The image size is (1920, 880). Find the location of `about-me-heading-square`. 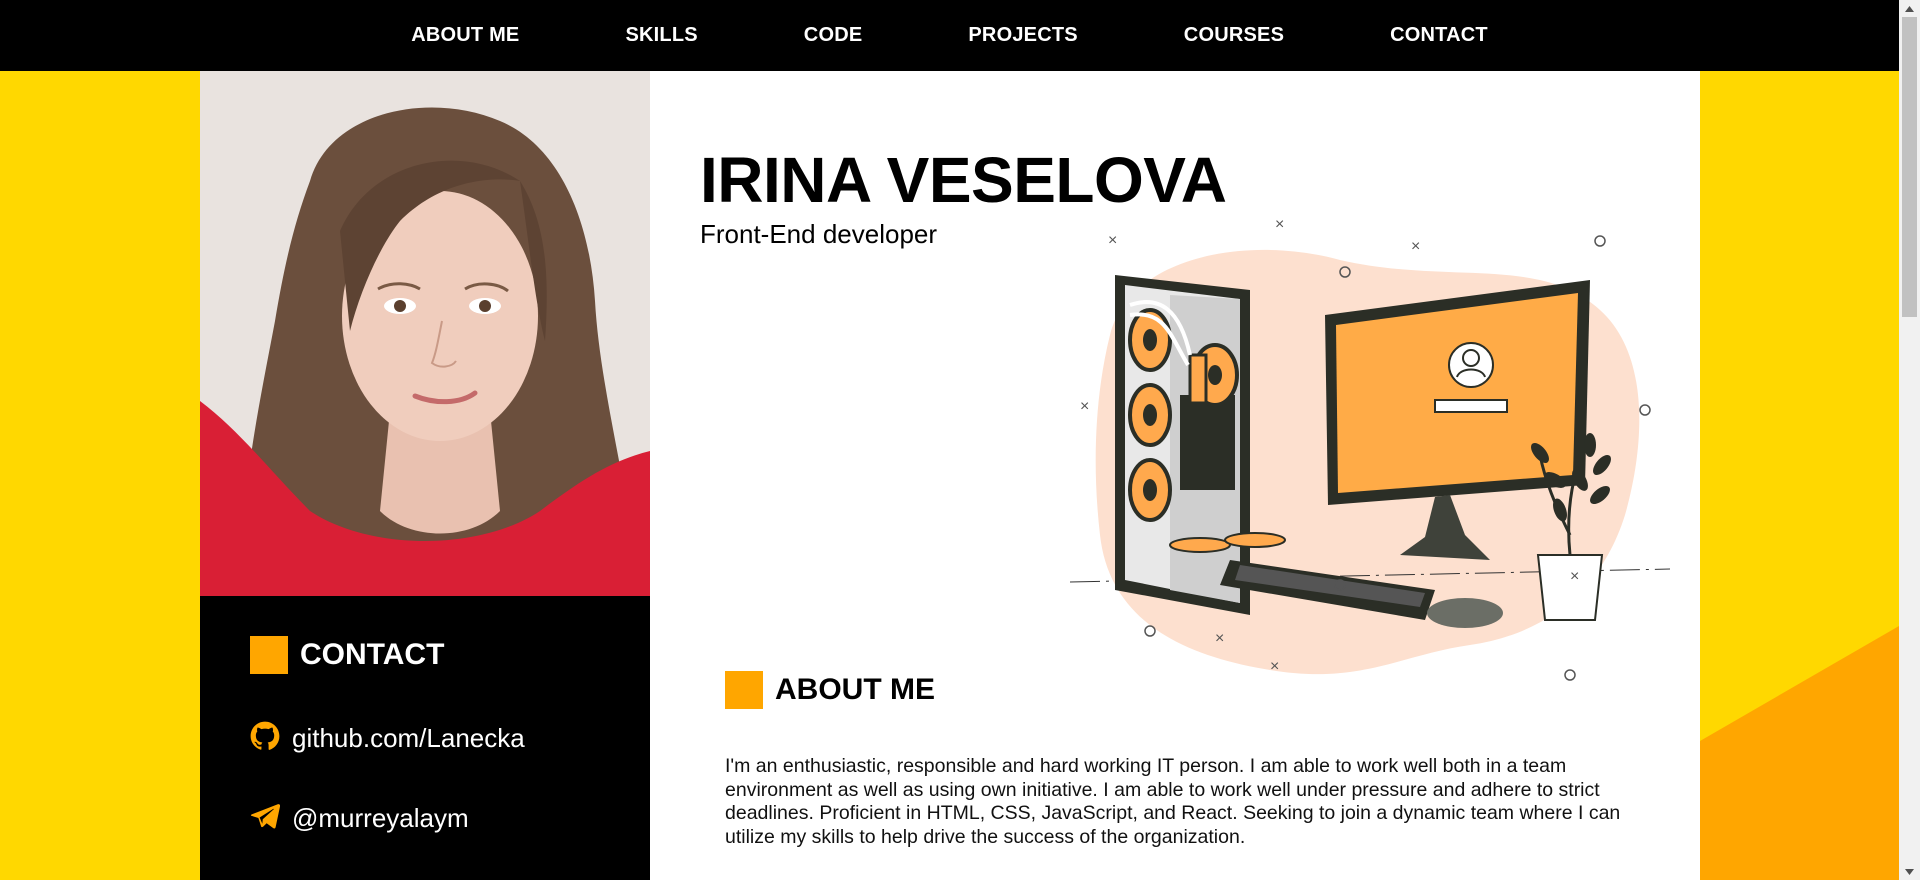

about-me-heading-square is located at coordinates (744, 690).